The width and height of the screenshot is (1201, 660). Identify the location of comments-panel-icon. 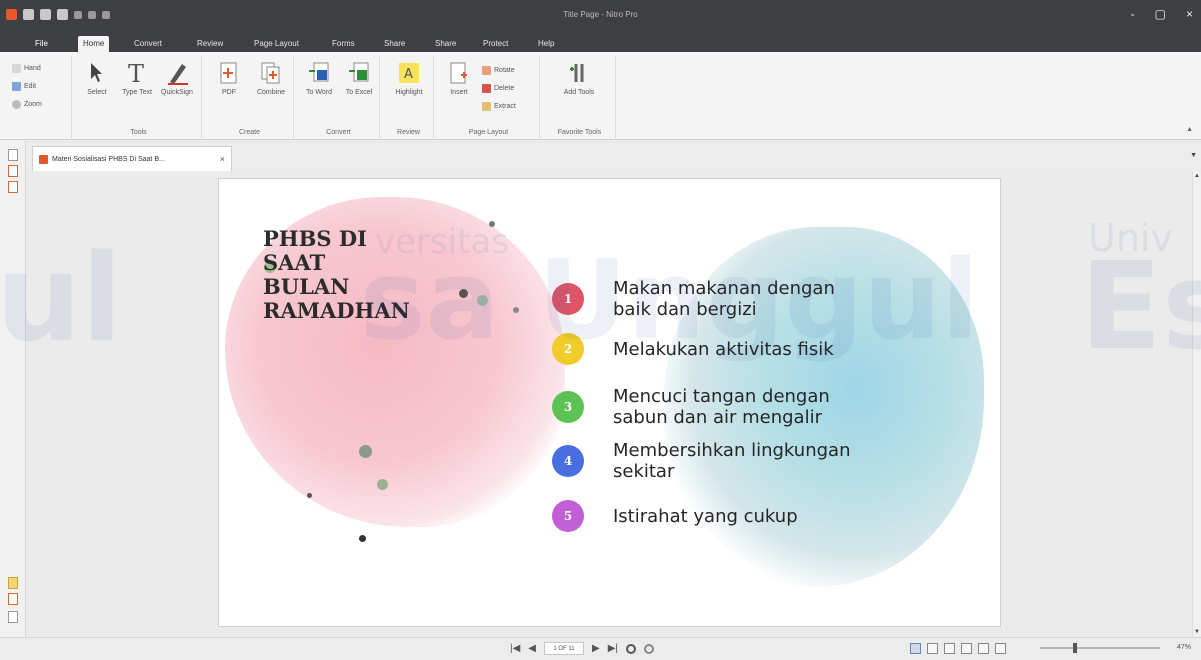
(13, 583).